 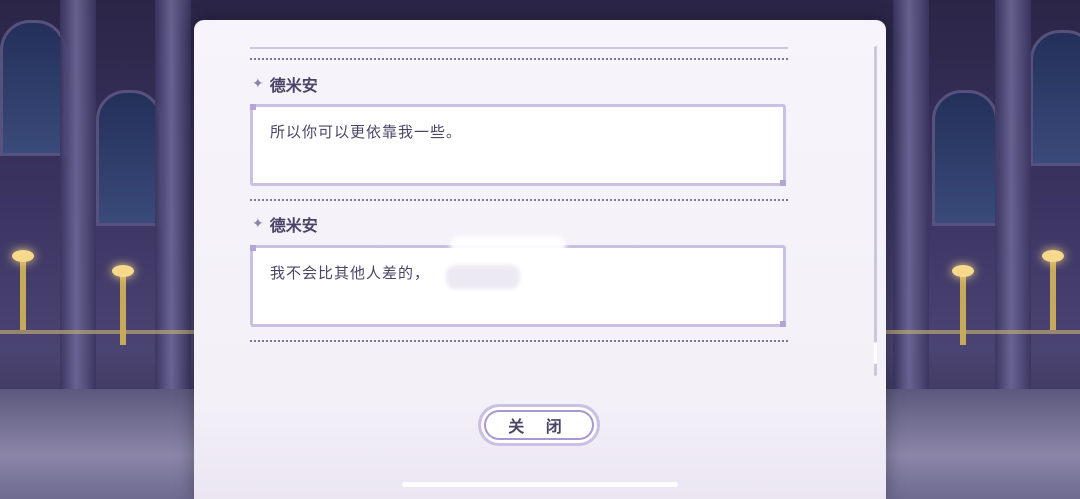 What do you see at coordinates (1055, 98) in the screenshot?
I see `palace-window-far-right` at bounding box center [1055, 98].